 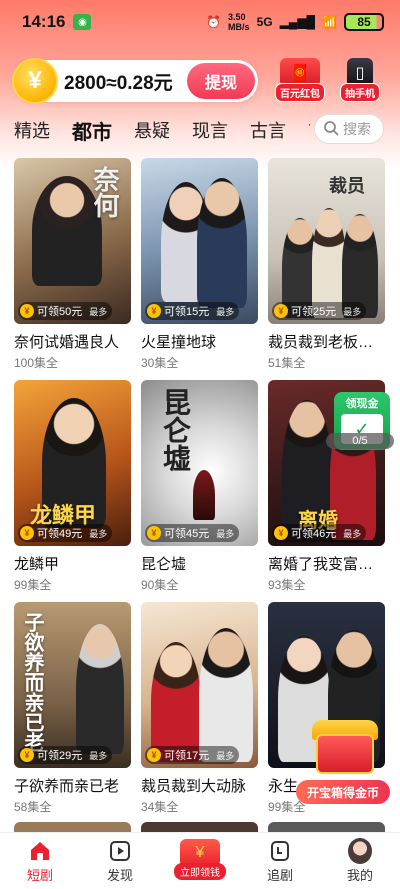 What do you see at coordinates (239, 22) in the screenshot?
I see `net-speed: 3.50 MB/s` at bounding box center [239, 22].